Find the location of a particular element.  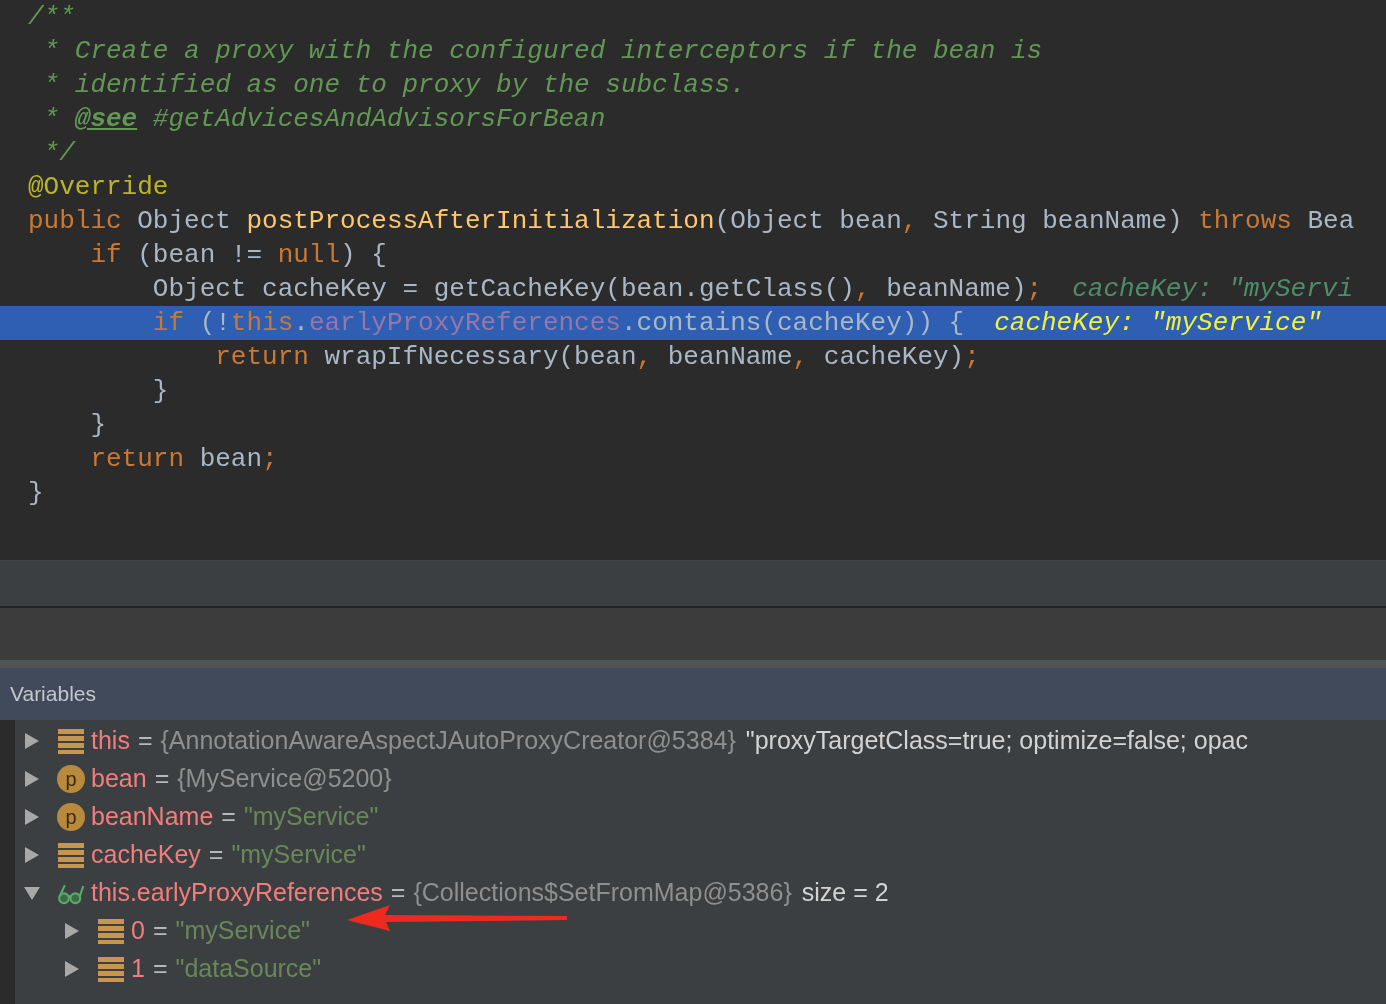

variable-detail: "proxyTargetClass=true; optimize=false; opac is located at coordinates (996, 741).